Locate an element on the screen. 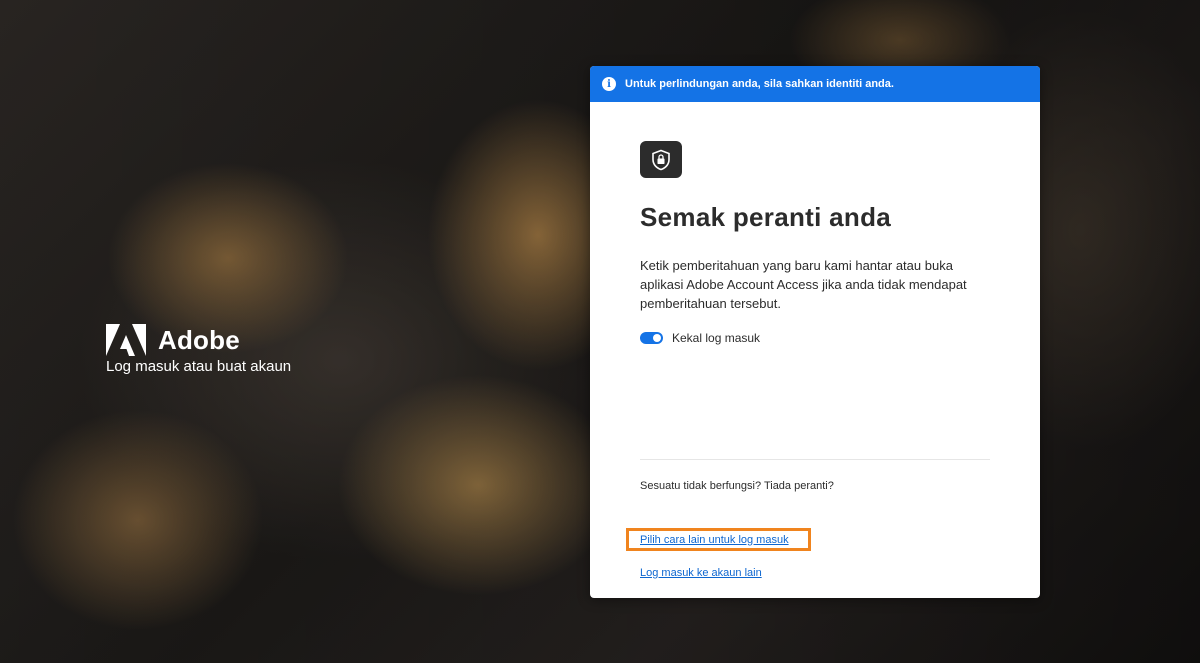 The image size is (1200, 663). choose-other-method-link: Pilih cara lain untuk log masuk is located at coordinates (714, 540).